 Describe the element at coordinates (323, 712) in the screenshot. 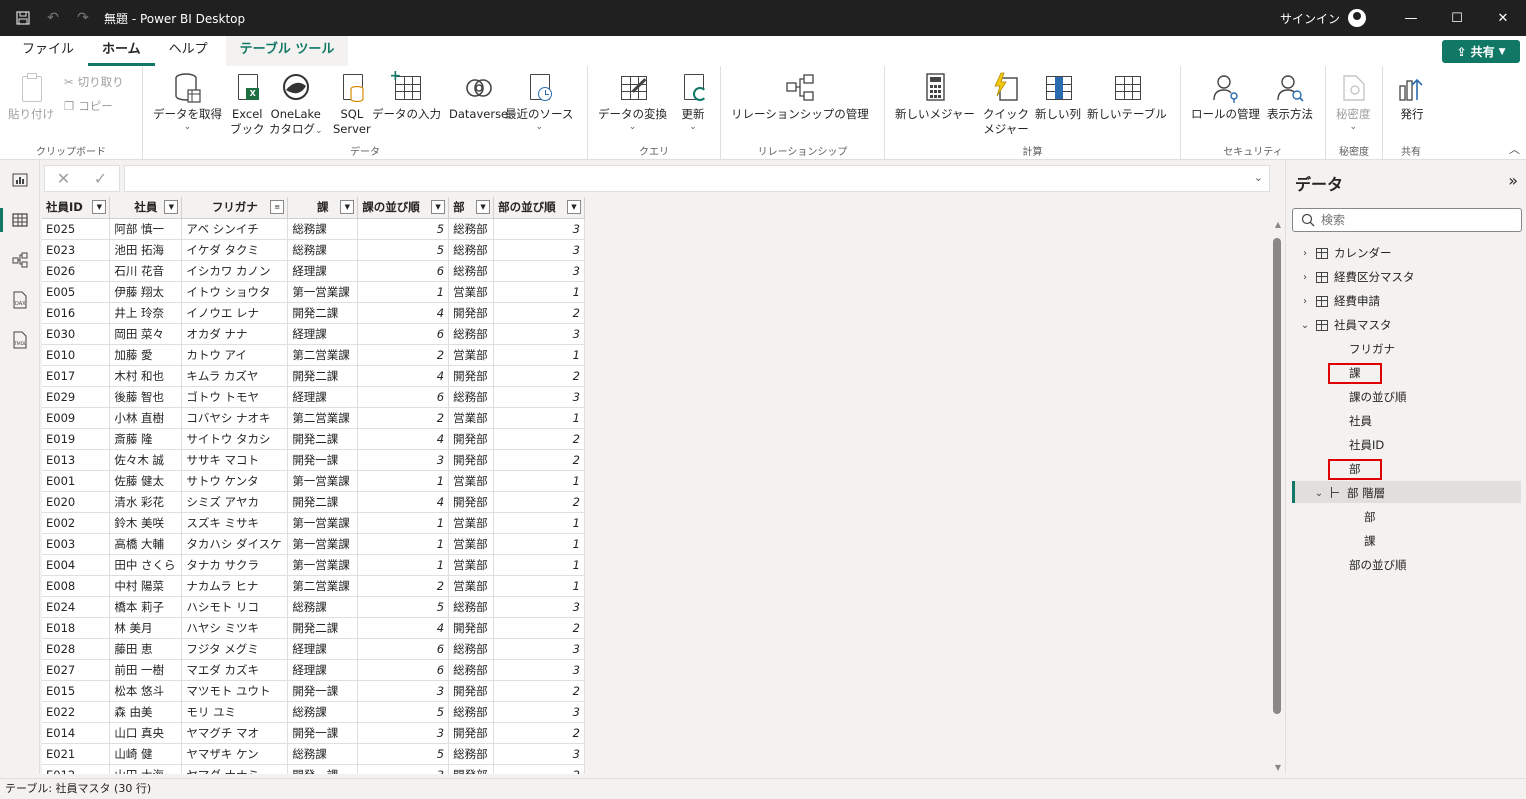

I see `table-cell: 総務課` at that location.